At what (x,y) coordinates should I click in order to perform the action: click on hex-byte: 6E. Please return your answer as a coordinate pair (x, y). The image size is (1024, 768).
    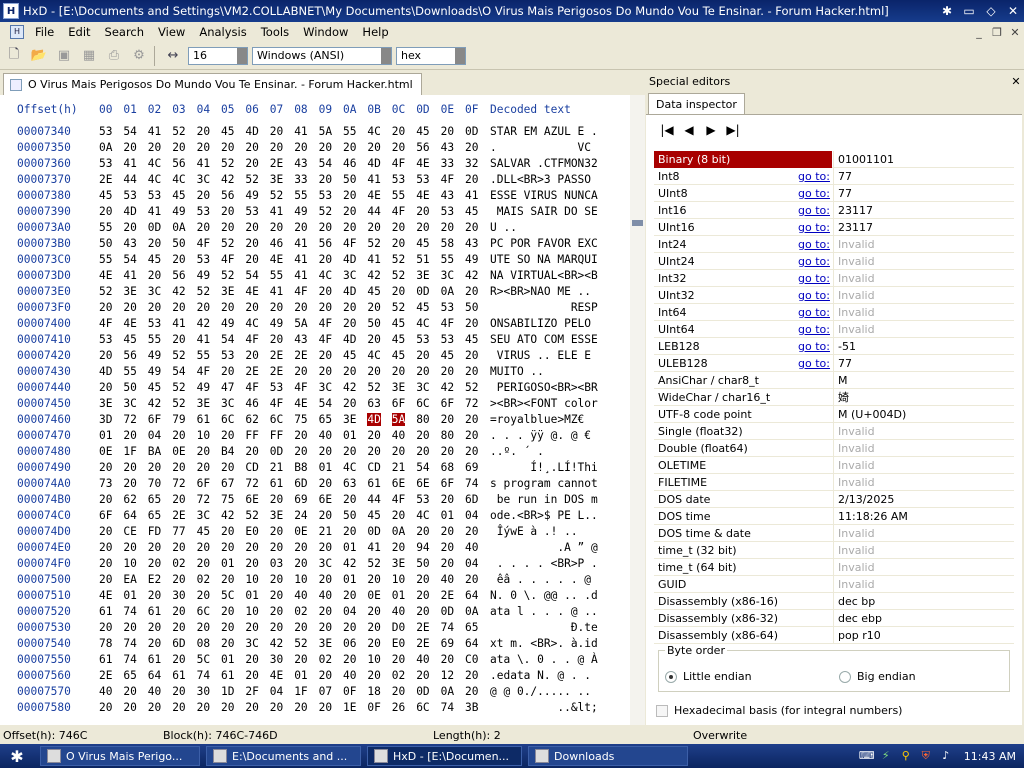
    Looking at the image, I should click on (251, 499).